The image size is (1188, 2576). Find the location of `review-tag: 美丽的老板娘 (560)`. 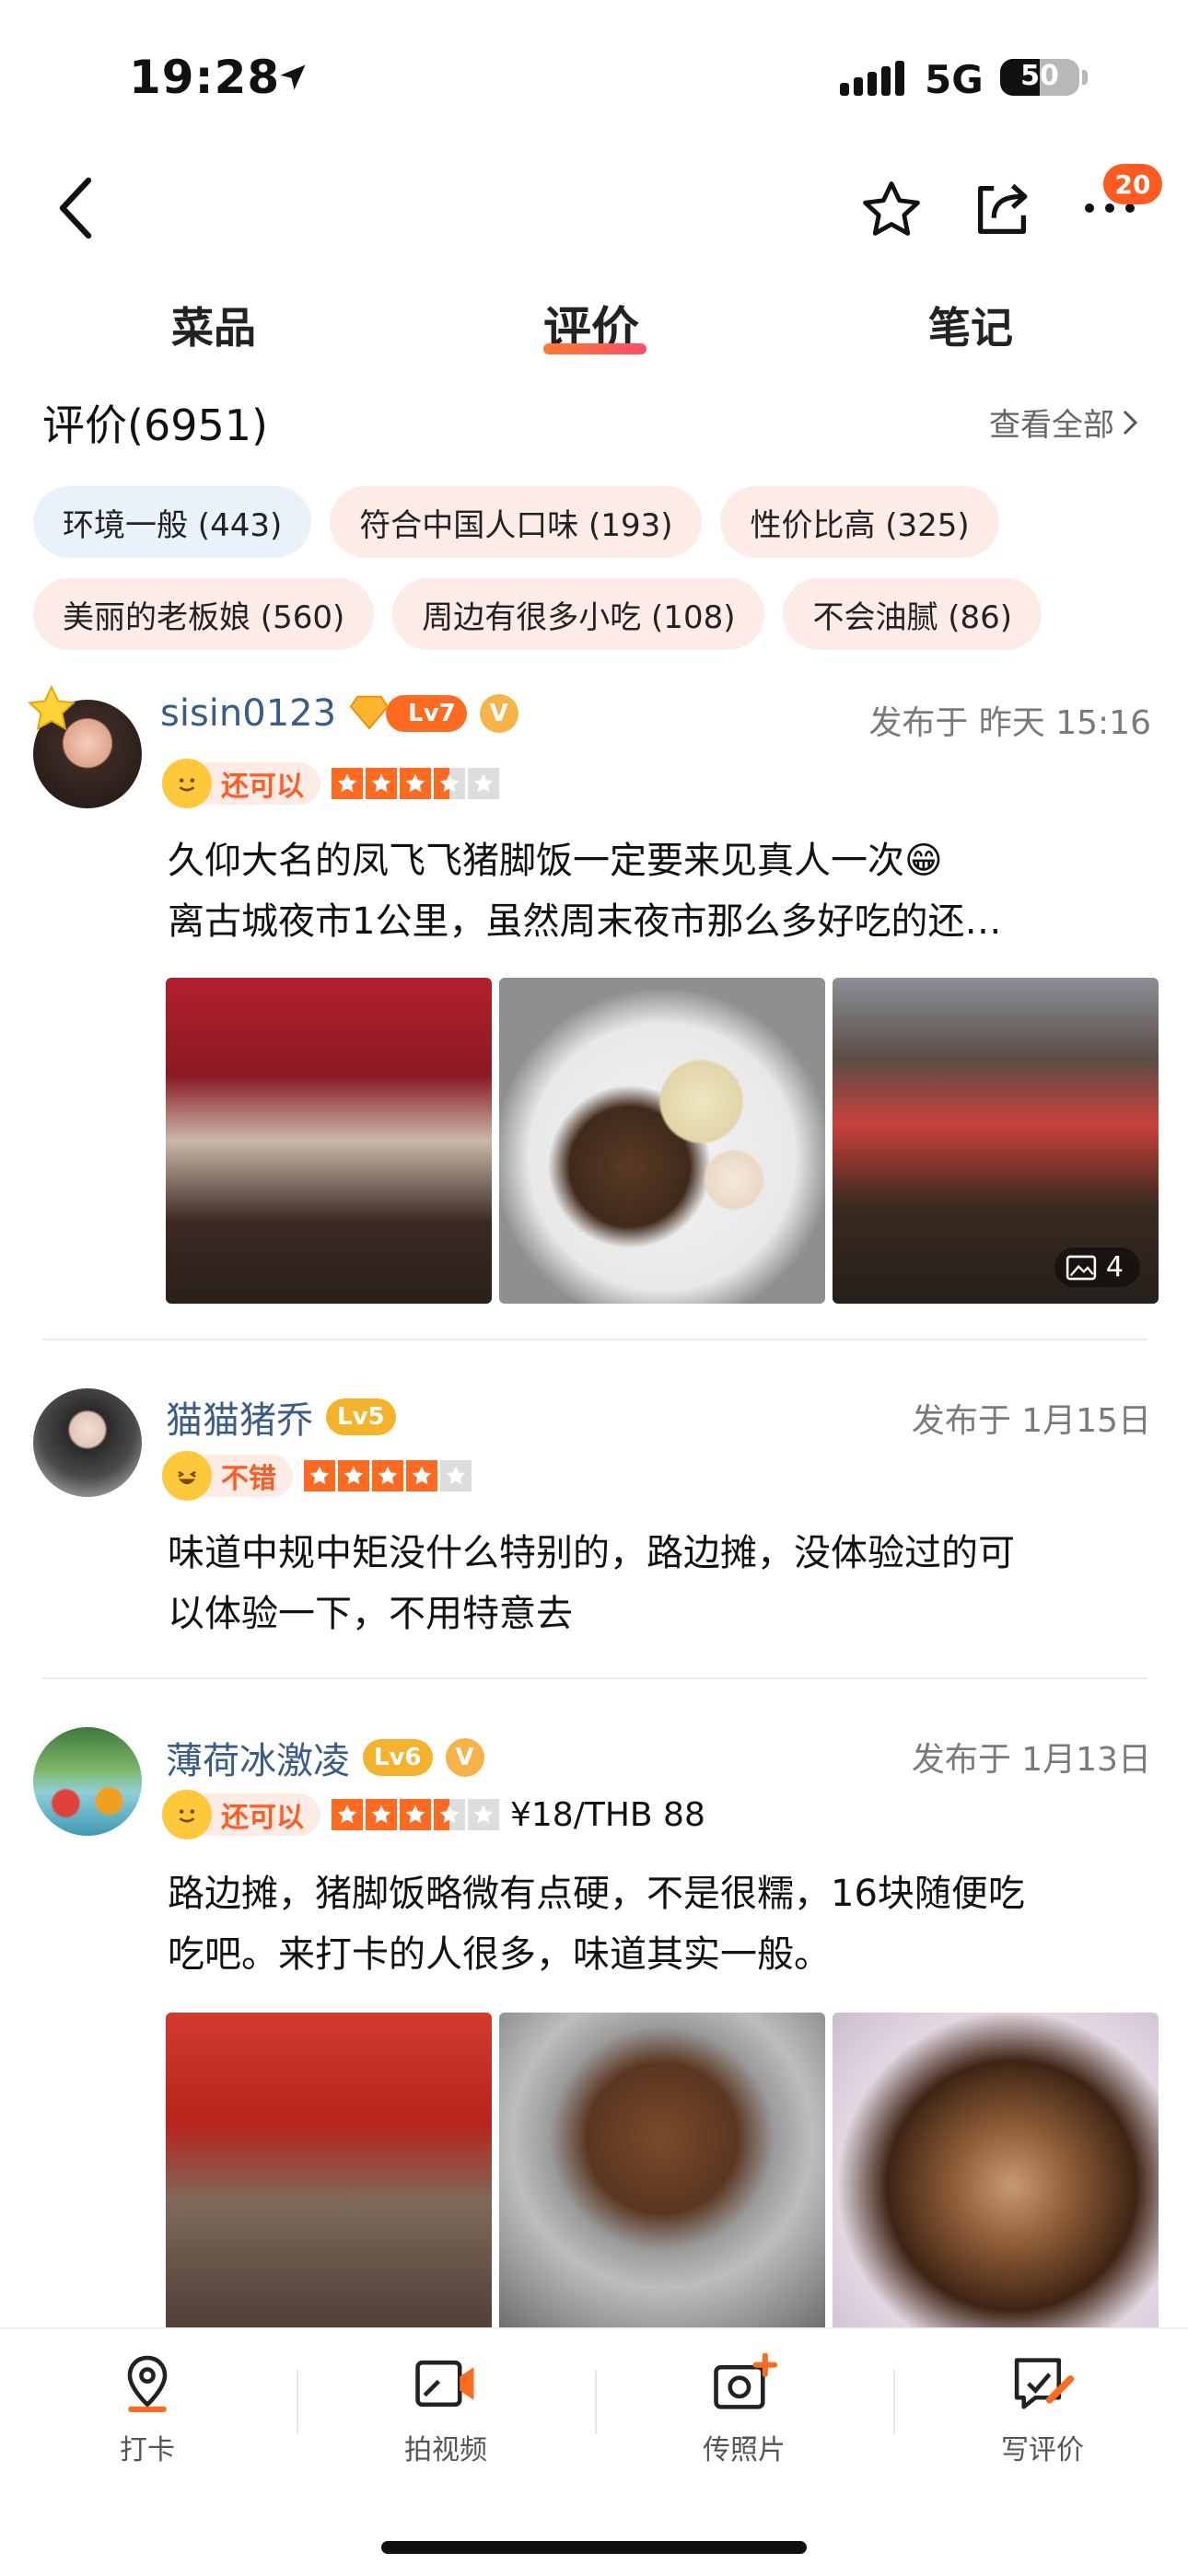

review-tag: 美丽的老板娘 (560) is located at coordinates (204, 614).